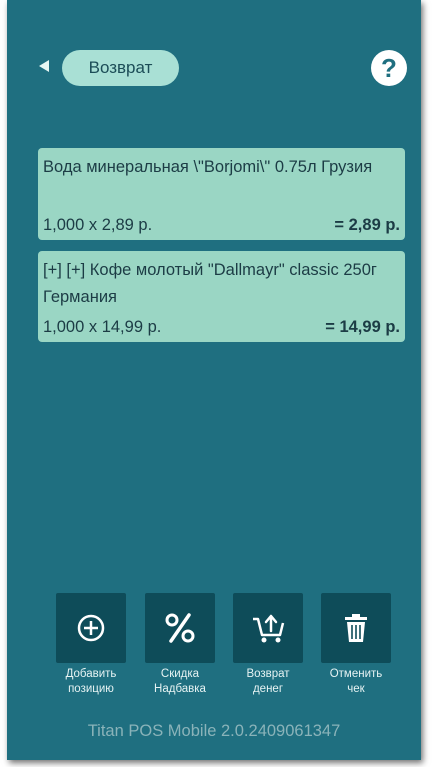 This screenshot has height=767, width=435. I want to click on add-position-tile, so click(91, 628).